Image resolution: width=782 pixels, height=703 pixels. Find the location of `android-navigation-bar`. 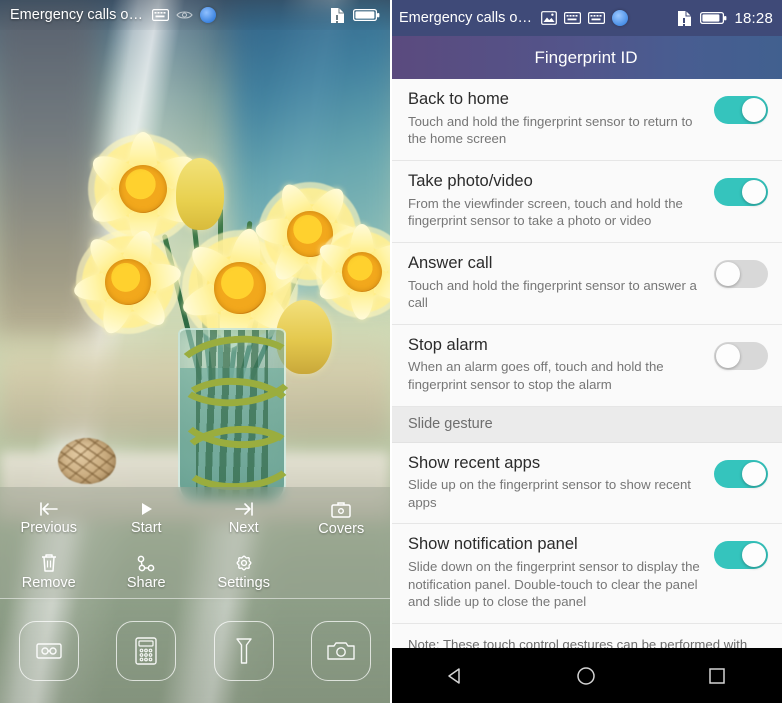

android-navigation-bar is located at coordinates (586, 675).